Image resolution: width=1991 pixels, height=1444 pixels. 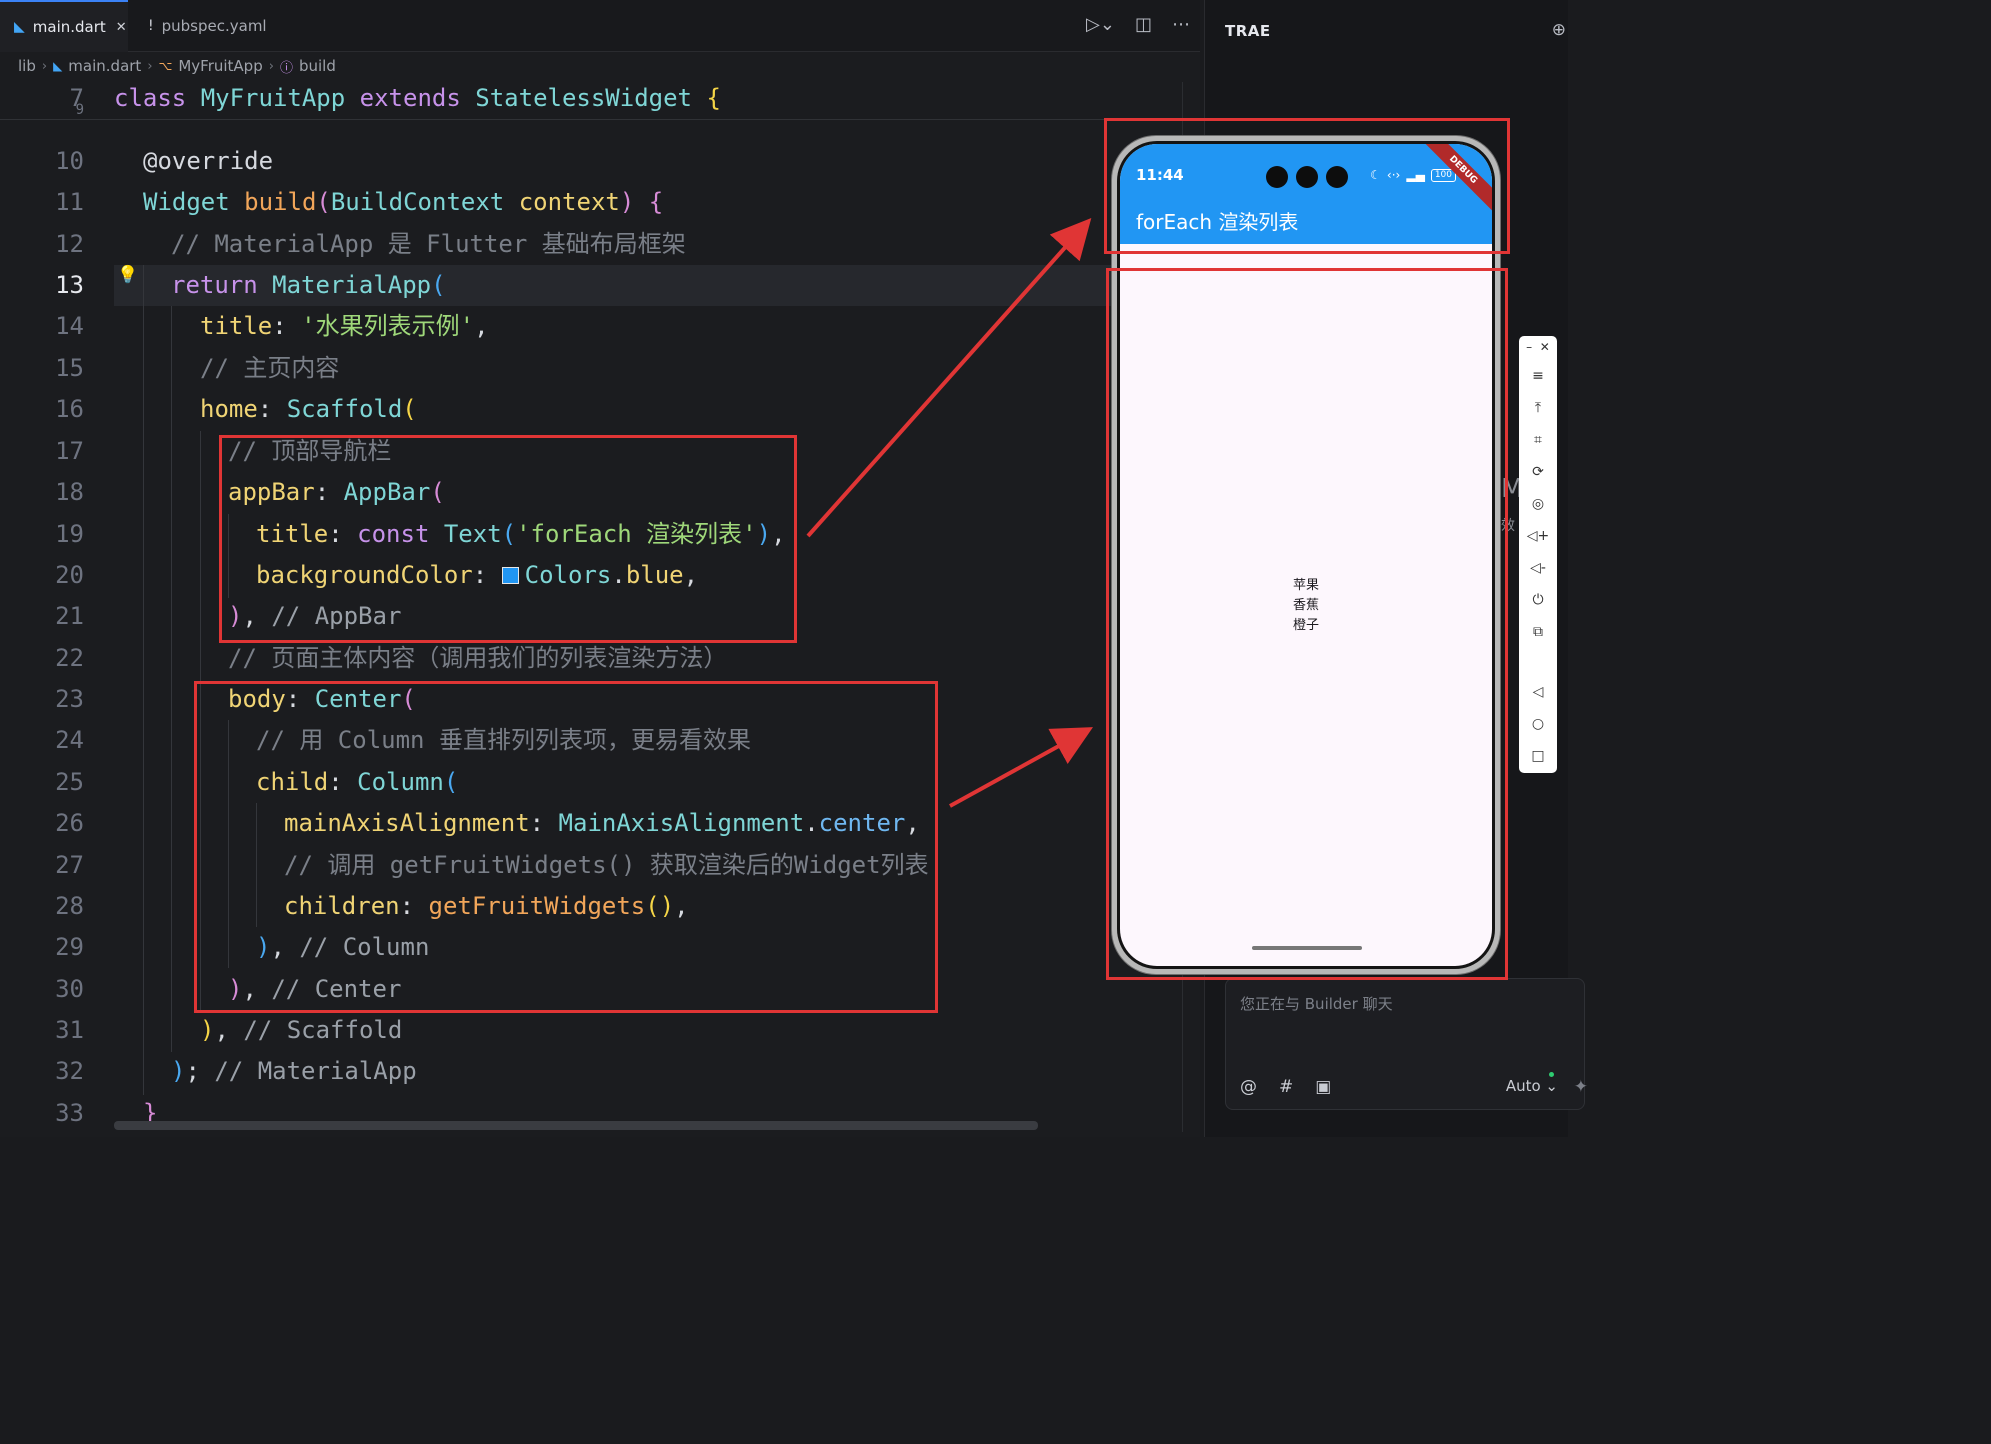 I want to click on annotation-arrows, so click(x=950, y=513).